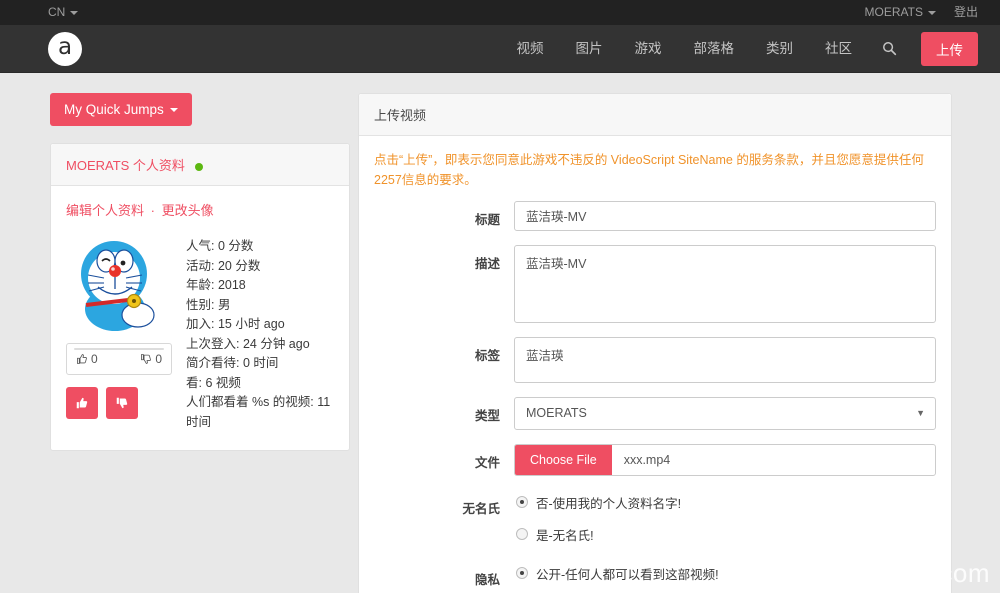 Image resolution: width=1000 pixels, height=593 pixels. Describe the element at coordinates (725, 534) in the screenshot. I see `anonymous-option-yes: 是-无名氏!` at that location.